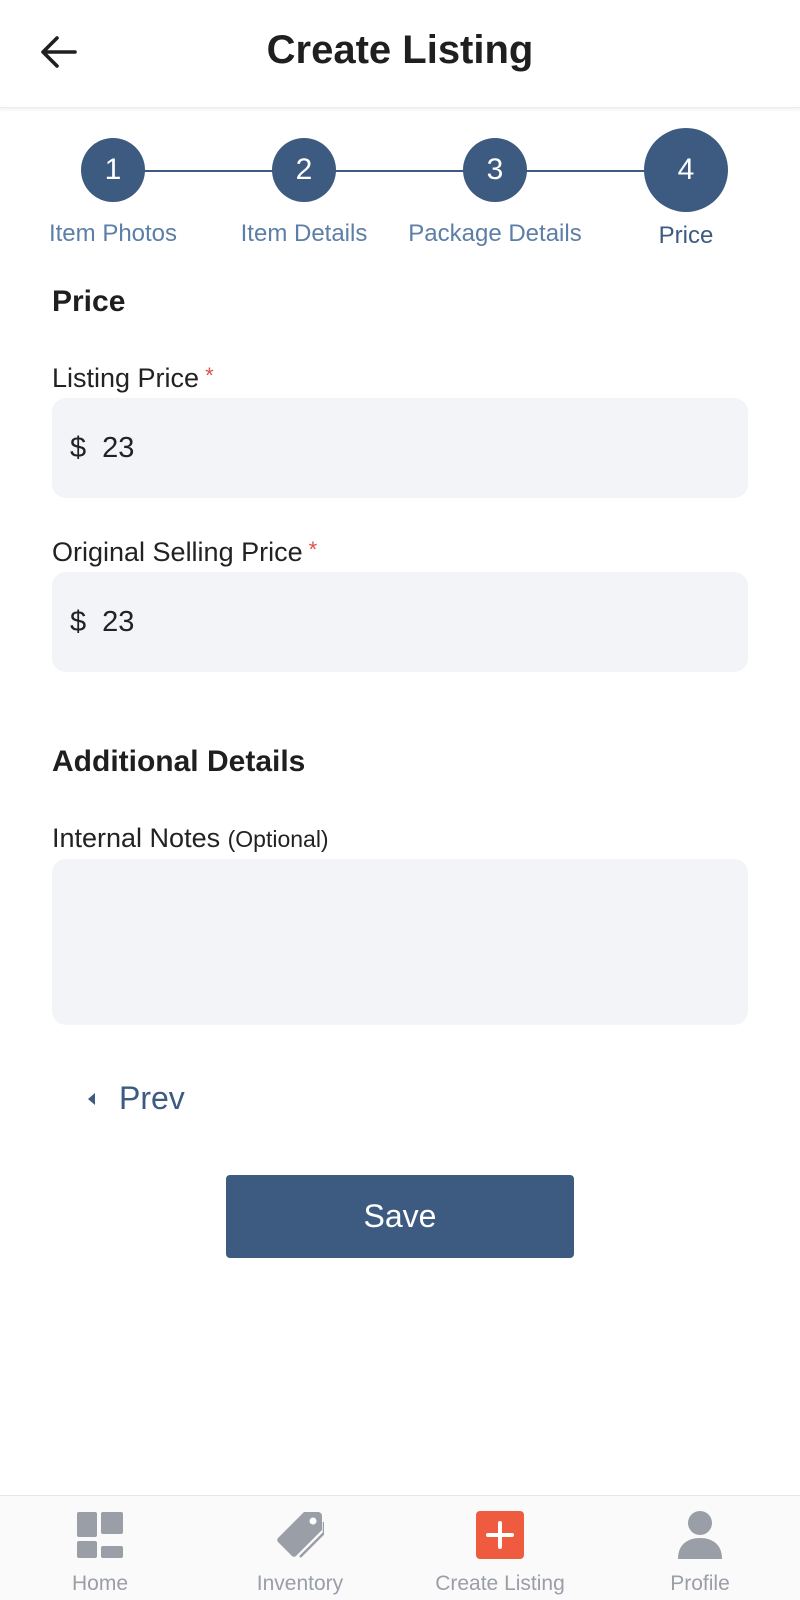 This screenshot has width=800, height=1600. Describe the element at coordinates (300, 1535) in the screenshot. I see `tag-icon` at that location.